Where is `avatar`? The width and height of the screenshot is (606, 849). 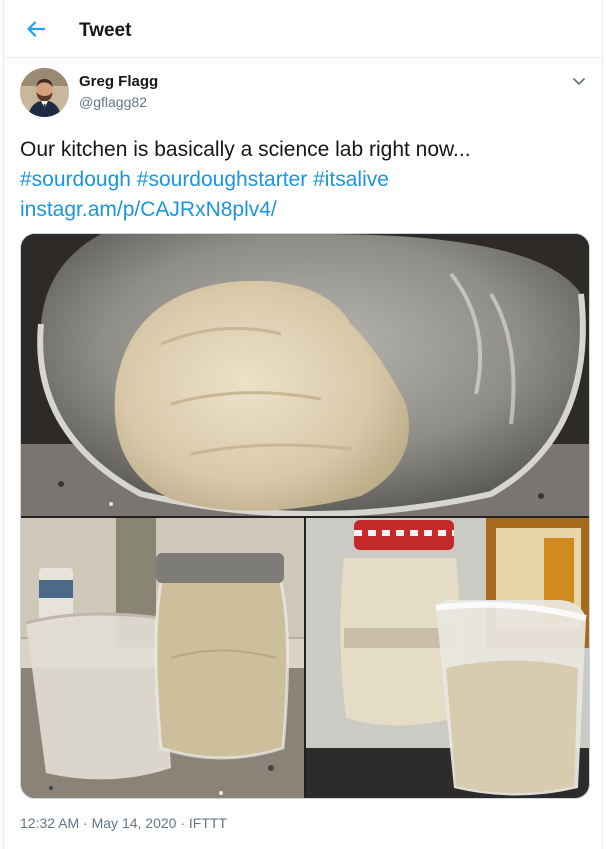 avatar is located at coordinates (44, 92).